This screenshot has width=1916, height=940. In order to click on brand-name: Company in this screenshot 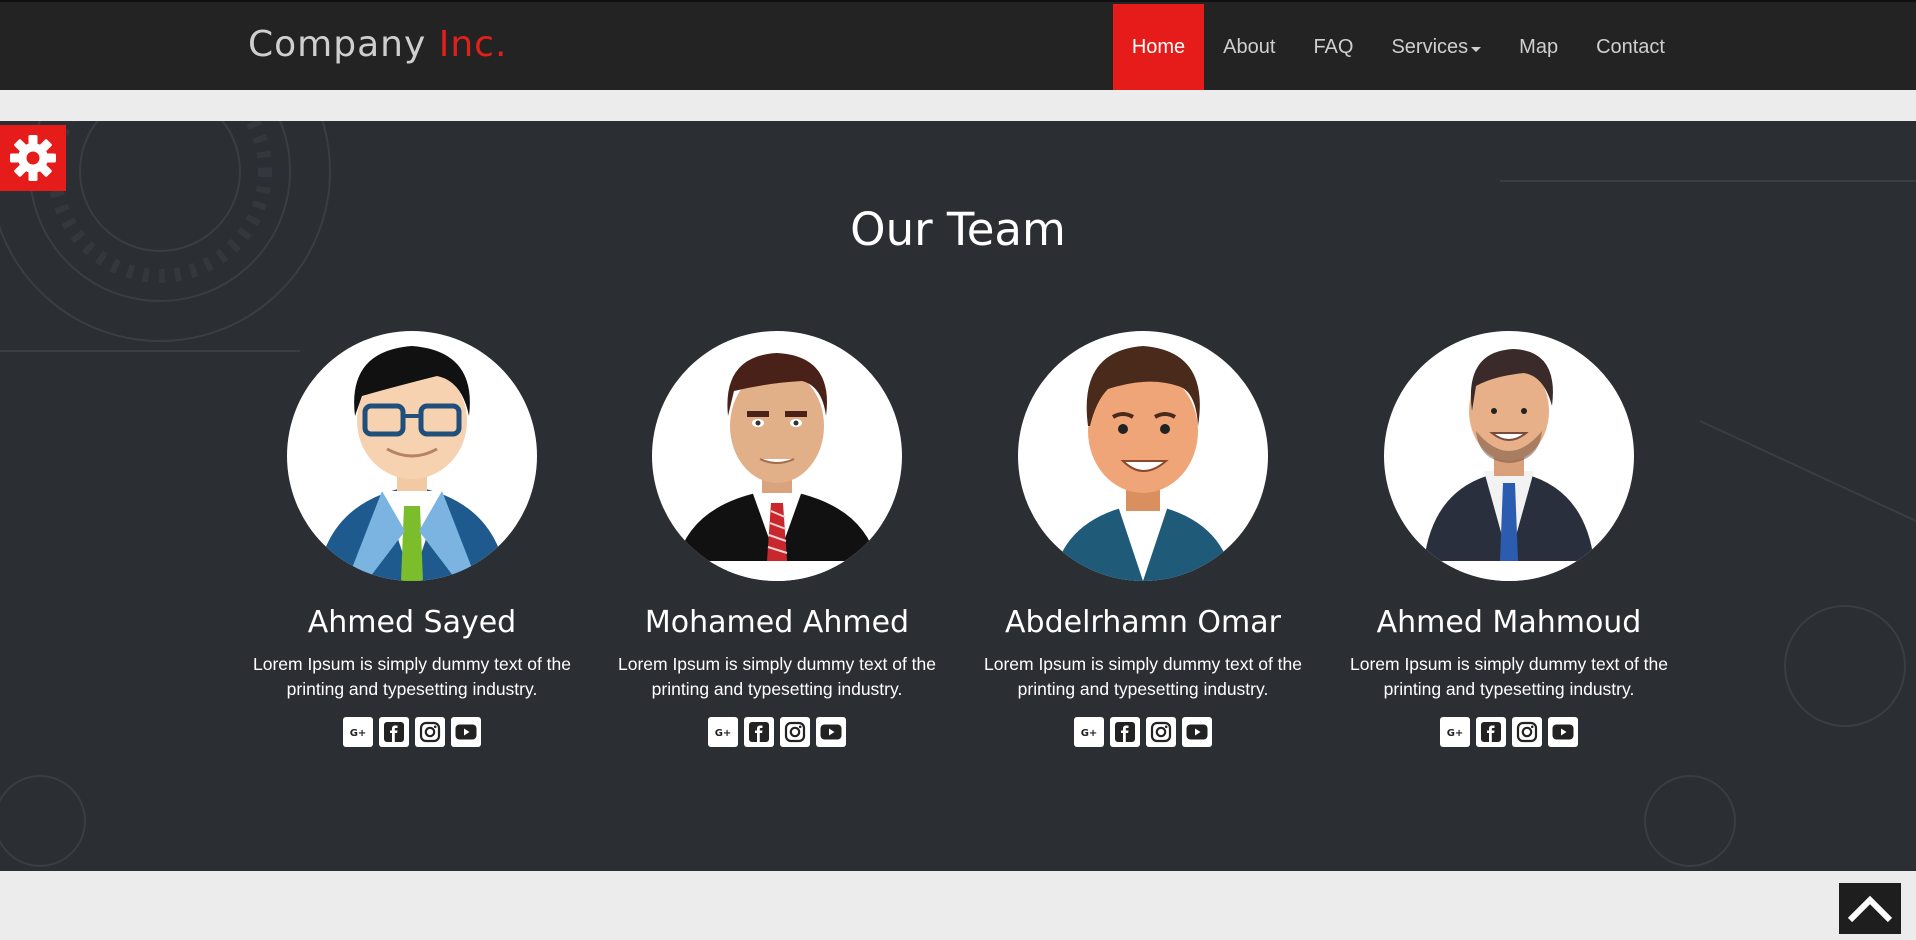, I will do `click(337, 44)`.